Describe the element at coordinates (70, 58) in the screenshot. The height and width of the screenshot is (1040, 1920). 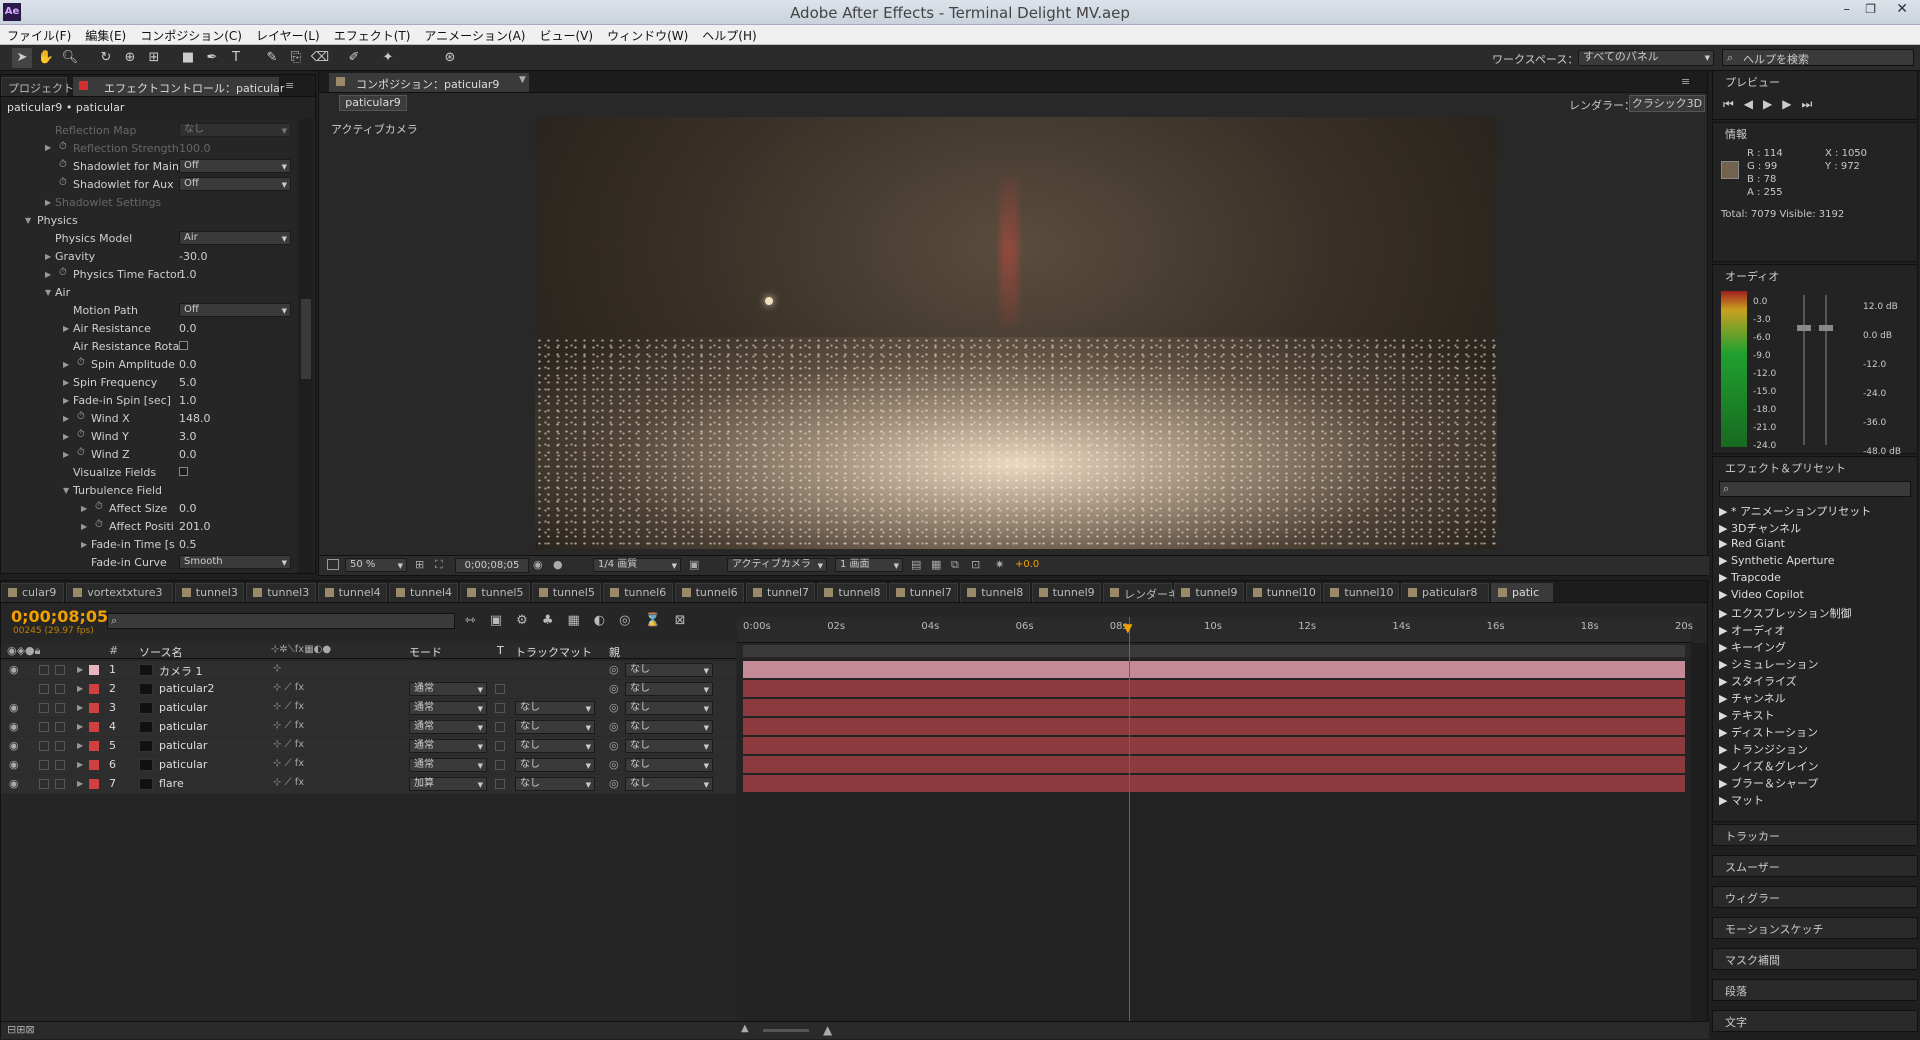
I see `zoom-tool-icon: 🔍︎` at that location.